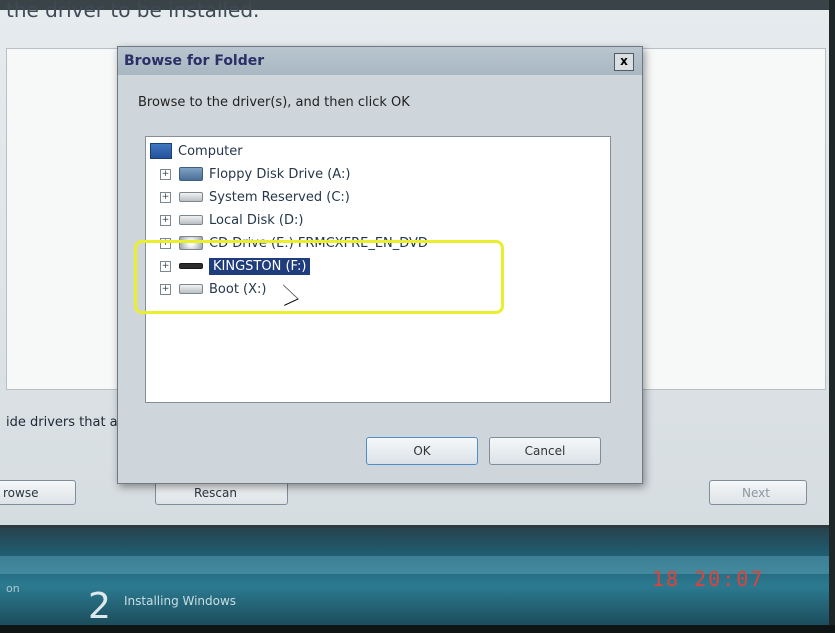  I want to click on previous-step-label: on, so click(13, 588).